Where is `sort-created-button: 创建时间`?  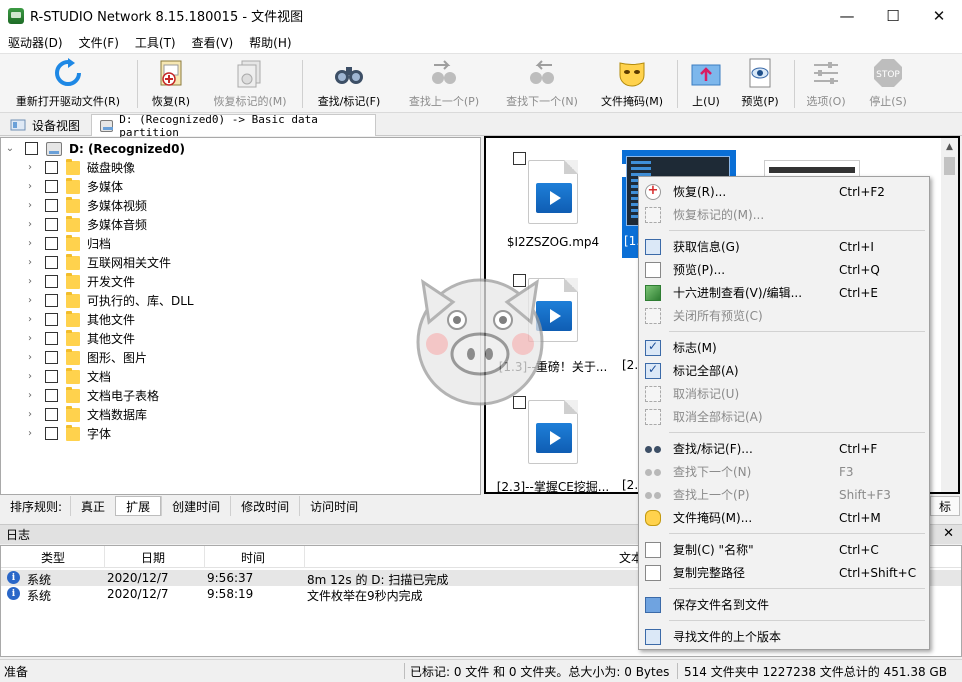
sort-created-button: 创建时间 is located at coordinates (195, 506).